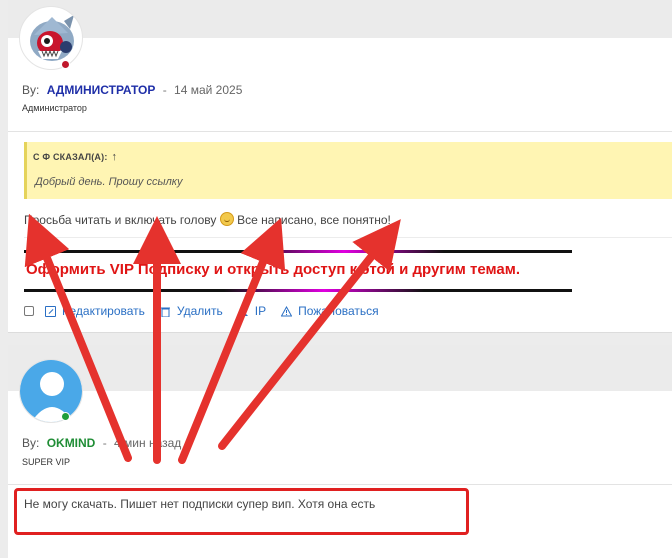  I want to click on post-meta: By: OKMIND - 4 мин назад, so click(101, 443).